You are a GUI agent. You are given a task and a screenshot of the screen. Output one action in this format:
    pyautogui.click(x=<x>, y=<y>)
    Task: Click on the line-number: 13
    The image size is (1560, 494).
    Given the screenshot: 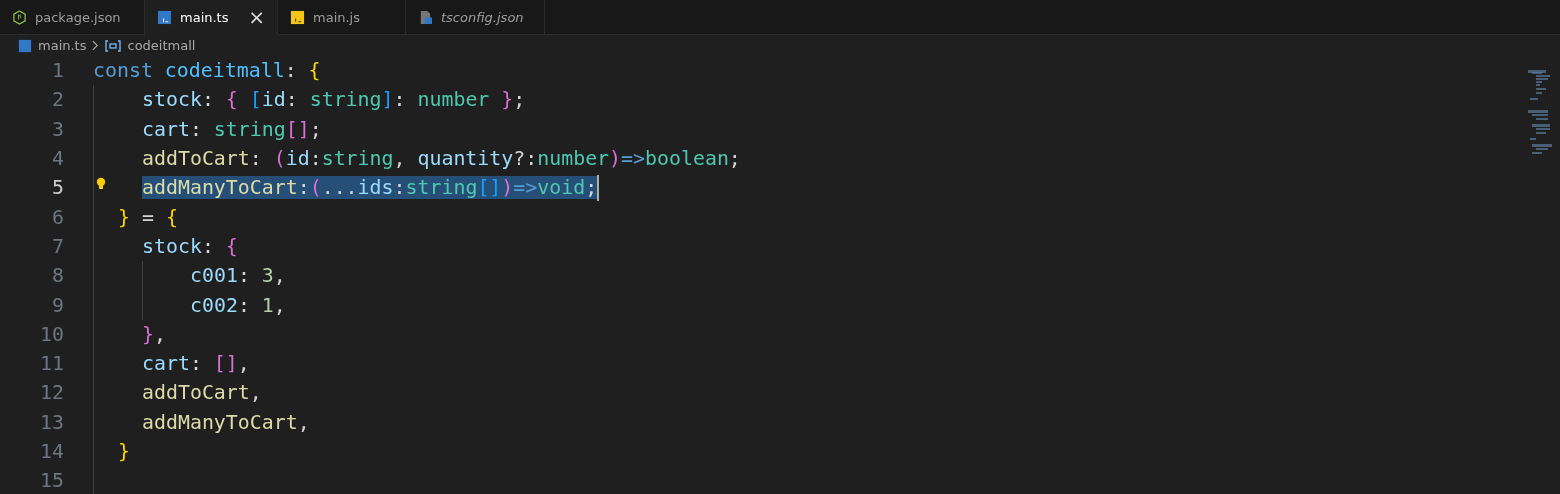 What is the action you would take?
    pyautogui.click(x=51, y=422)
    